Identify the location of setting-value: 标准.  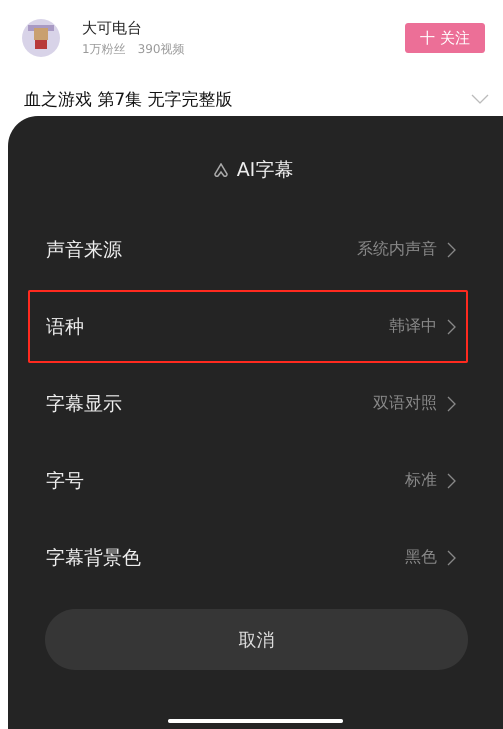
(421, 480).